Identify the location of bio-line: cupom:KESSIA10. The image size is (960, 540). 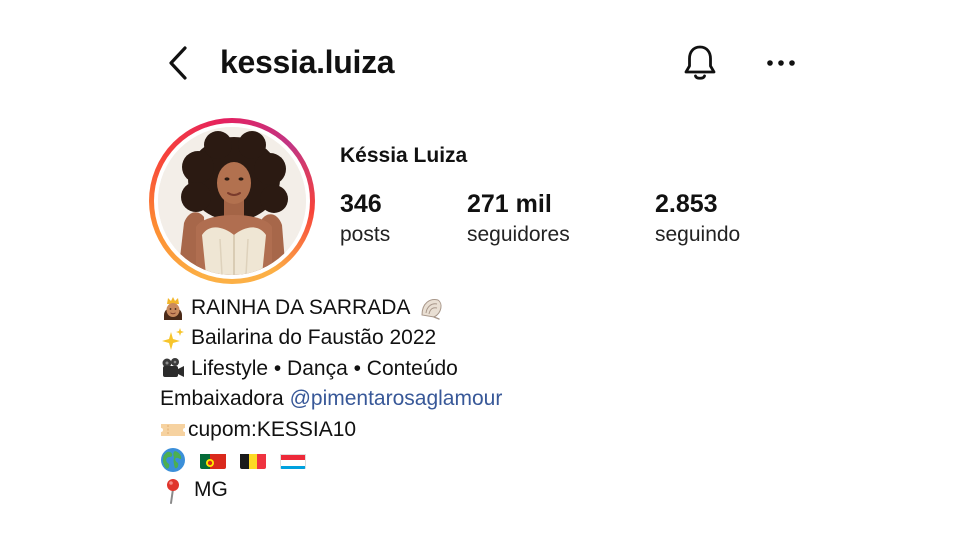
(331, 430).